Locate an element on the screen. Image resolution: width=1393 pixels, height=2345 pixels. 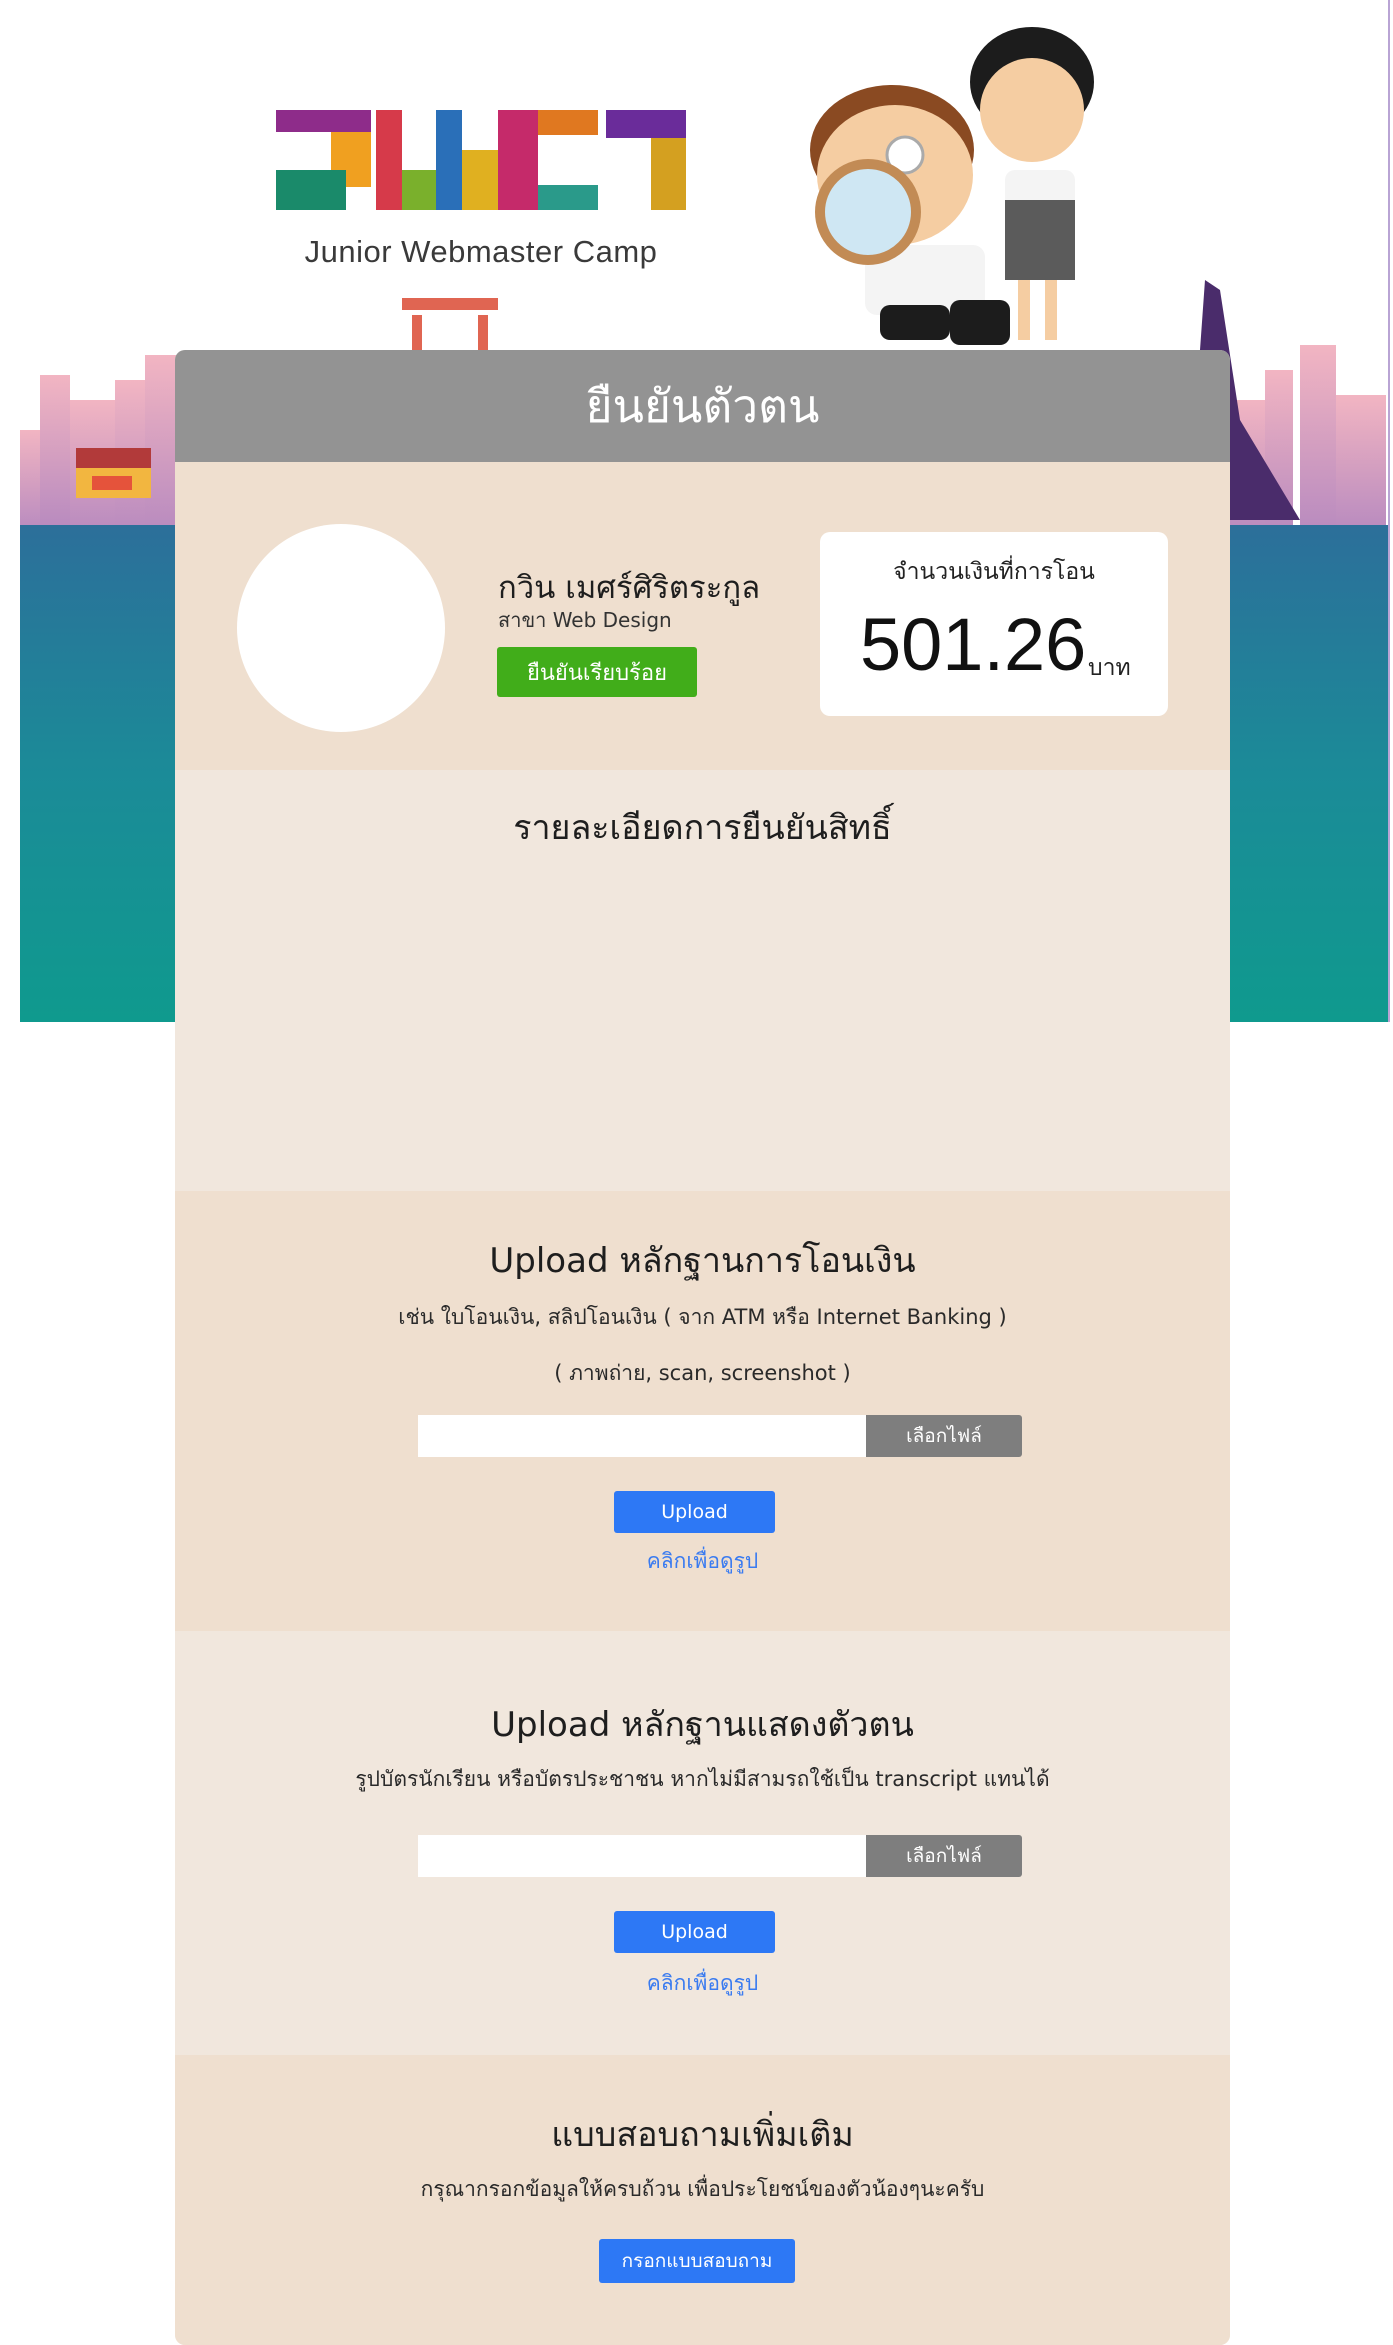
amount-label: จำนวนเงินที่การโอน is located at coordinates (994, 572).